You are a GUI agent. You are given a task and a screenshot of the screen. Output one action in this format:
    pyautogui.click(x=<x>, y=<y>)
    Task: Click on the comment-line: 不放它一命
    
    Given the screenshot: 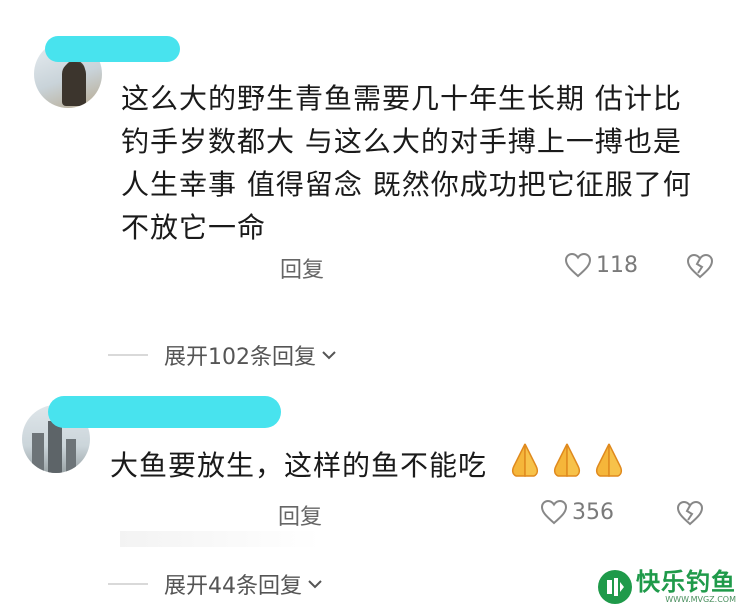 What is the action you would take?
    pyautogui.click(x=194, y=227)
    